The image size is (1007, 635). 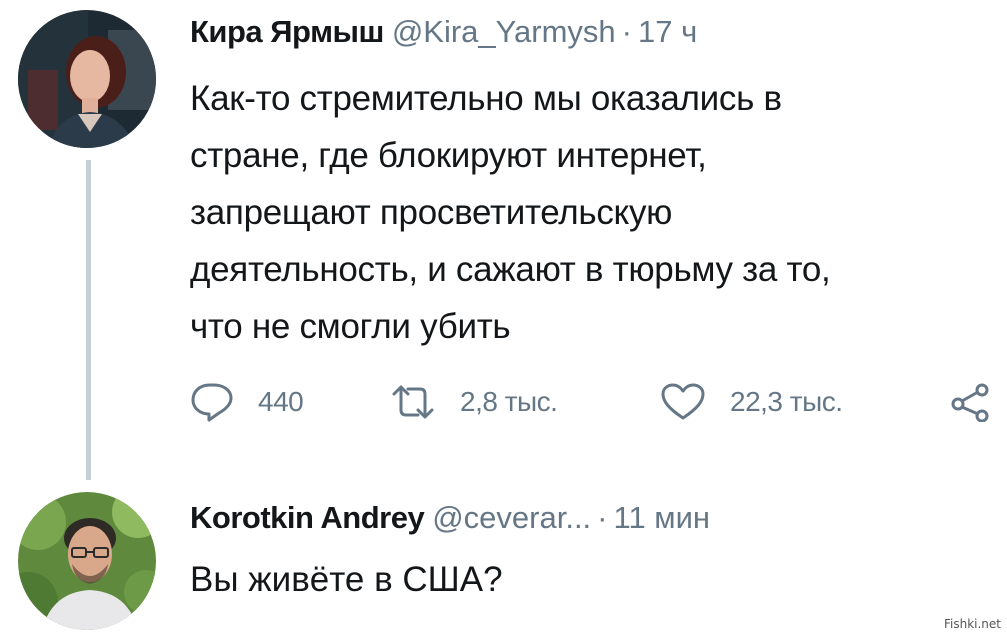 I want to click on tweet-text-line: Как-то стремительно мы оказались в, so click(x=486, y=98).